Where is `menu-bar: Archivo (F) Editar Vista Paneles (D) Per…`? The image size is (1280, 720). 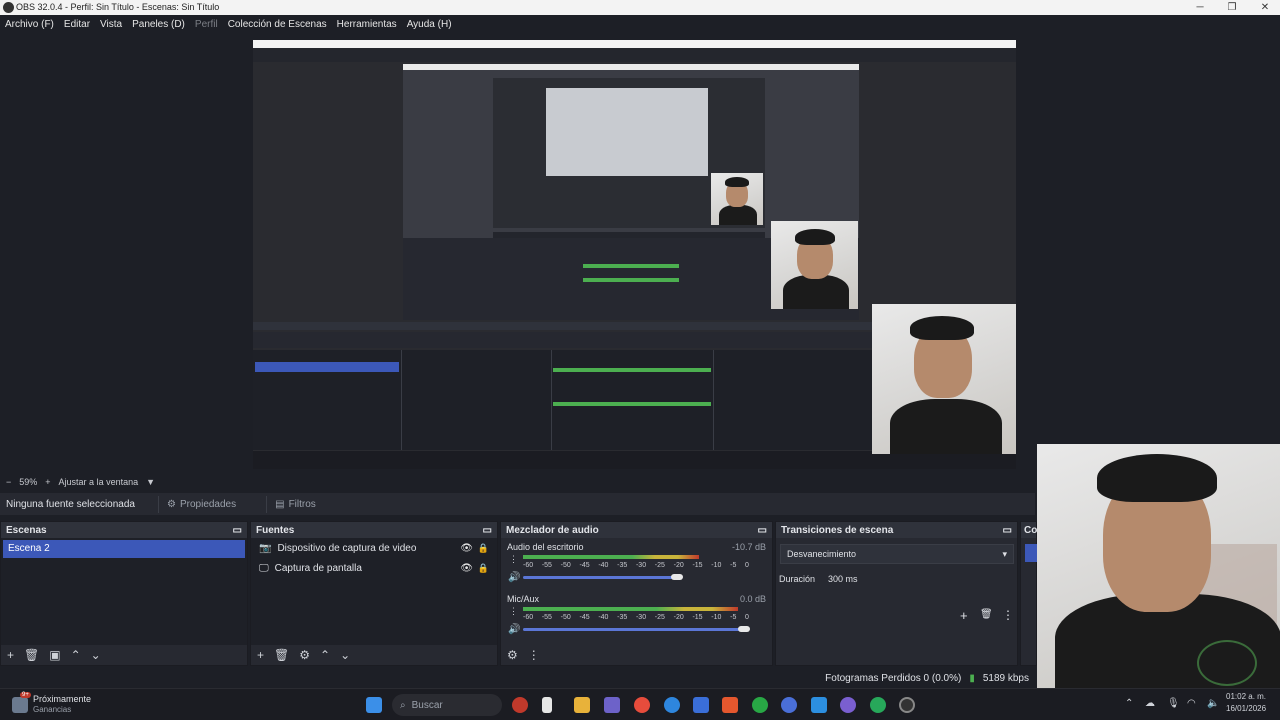
menu-bar: Archivo (F) Editar Vista Paneles (D) Per… is located at coordinates (640, 24).